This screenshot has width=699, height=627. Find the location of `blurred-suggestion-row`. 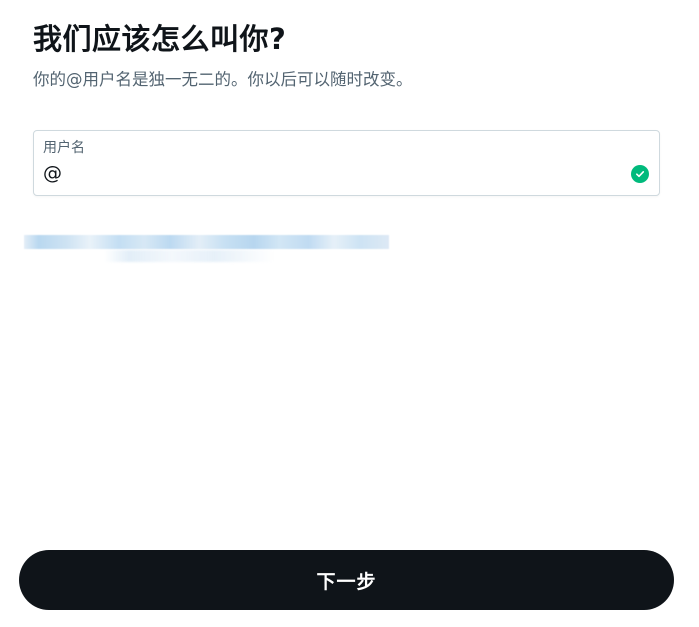

blurred-suggestion-row is located at coordinates (206, 242).